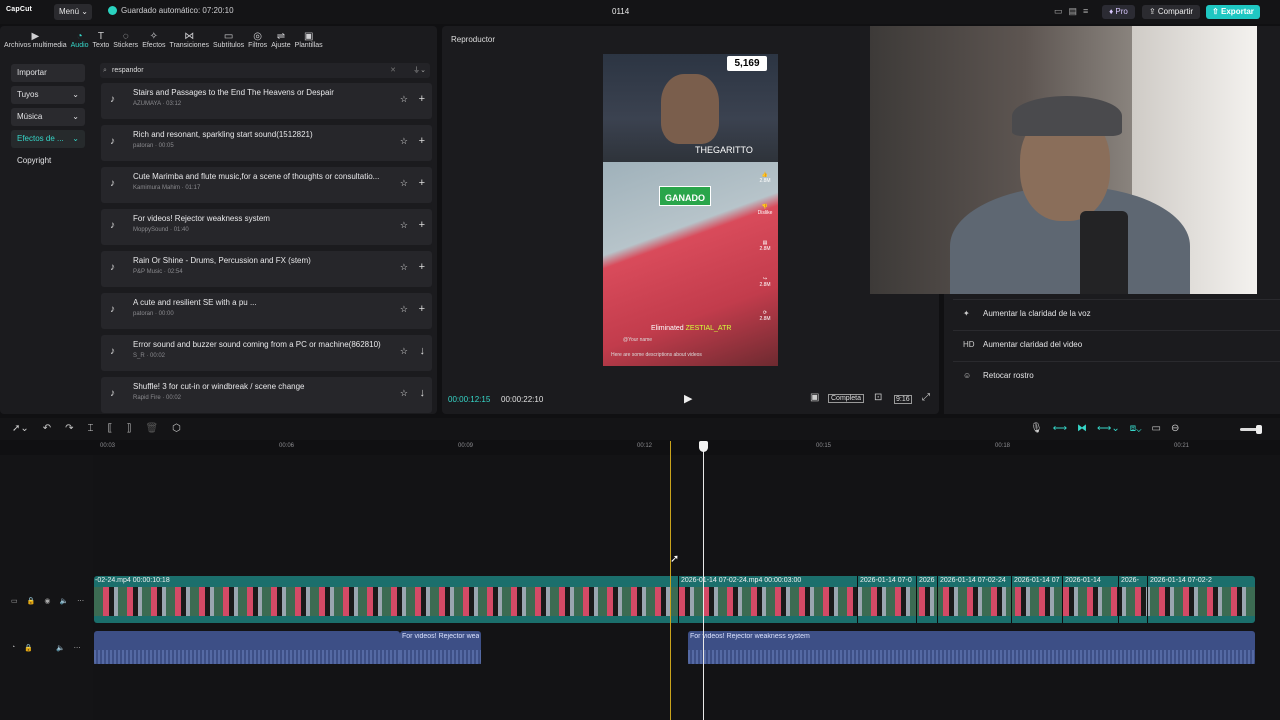  Describe the element at coordinates (703, 446) in the screenshot. I see `playhead-handle` at that location.